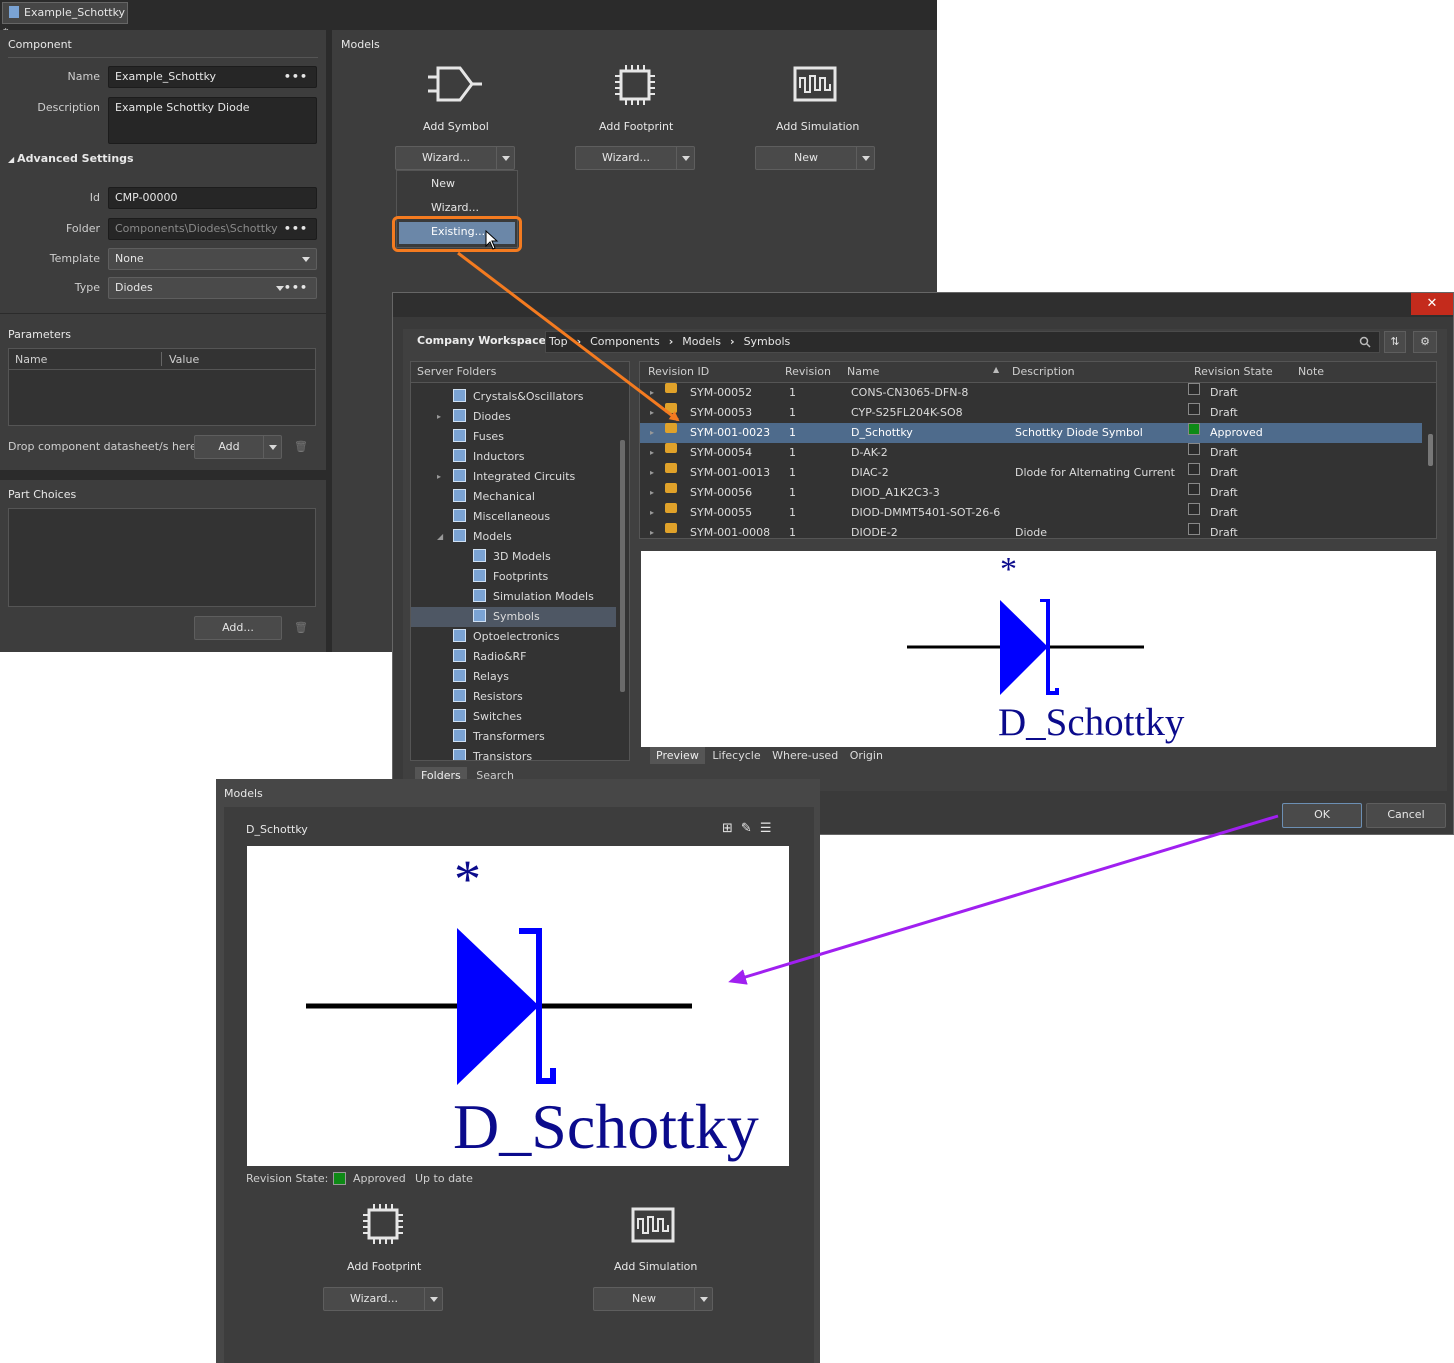  What do you see at coordinates (1425, 342) in the screenshot?
I see `settings-button: ⚙` at bounding box center [1425, 342].